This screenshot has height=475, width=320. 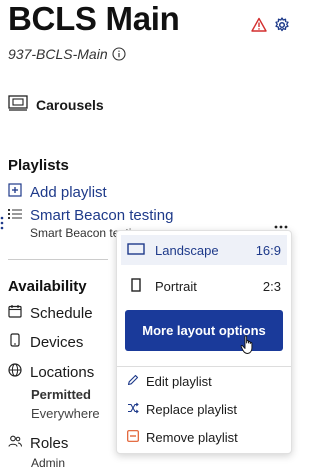 I want to click on info-icon, so click(x=119, y=54).